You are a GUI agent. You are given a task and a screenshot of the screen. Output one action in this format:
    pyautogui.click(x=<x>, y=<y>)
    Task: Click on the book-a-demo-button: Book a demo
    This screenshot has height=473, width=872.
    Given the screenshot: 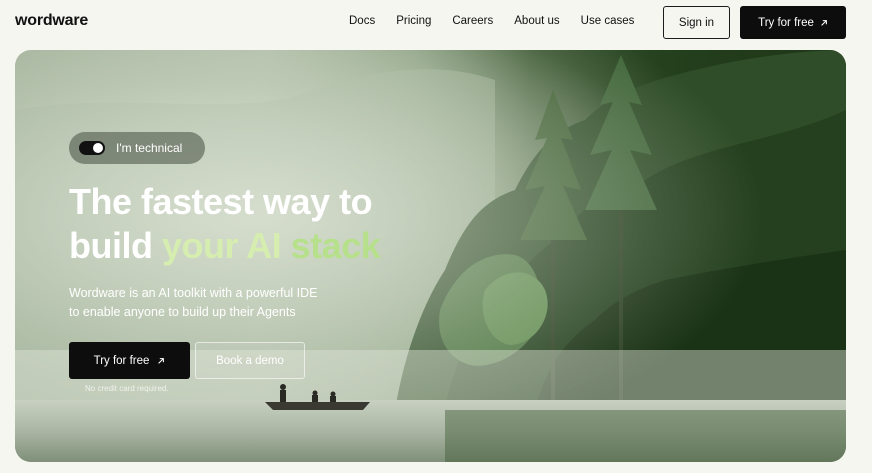 What is the action you would take?
    pyautogui.click(x=250, y=360)
    